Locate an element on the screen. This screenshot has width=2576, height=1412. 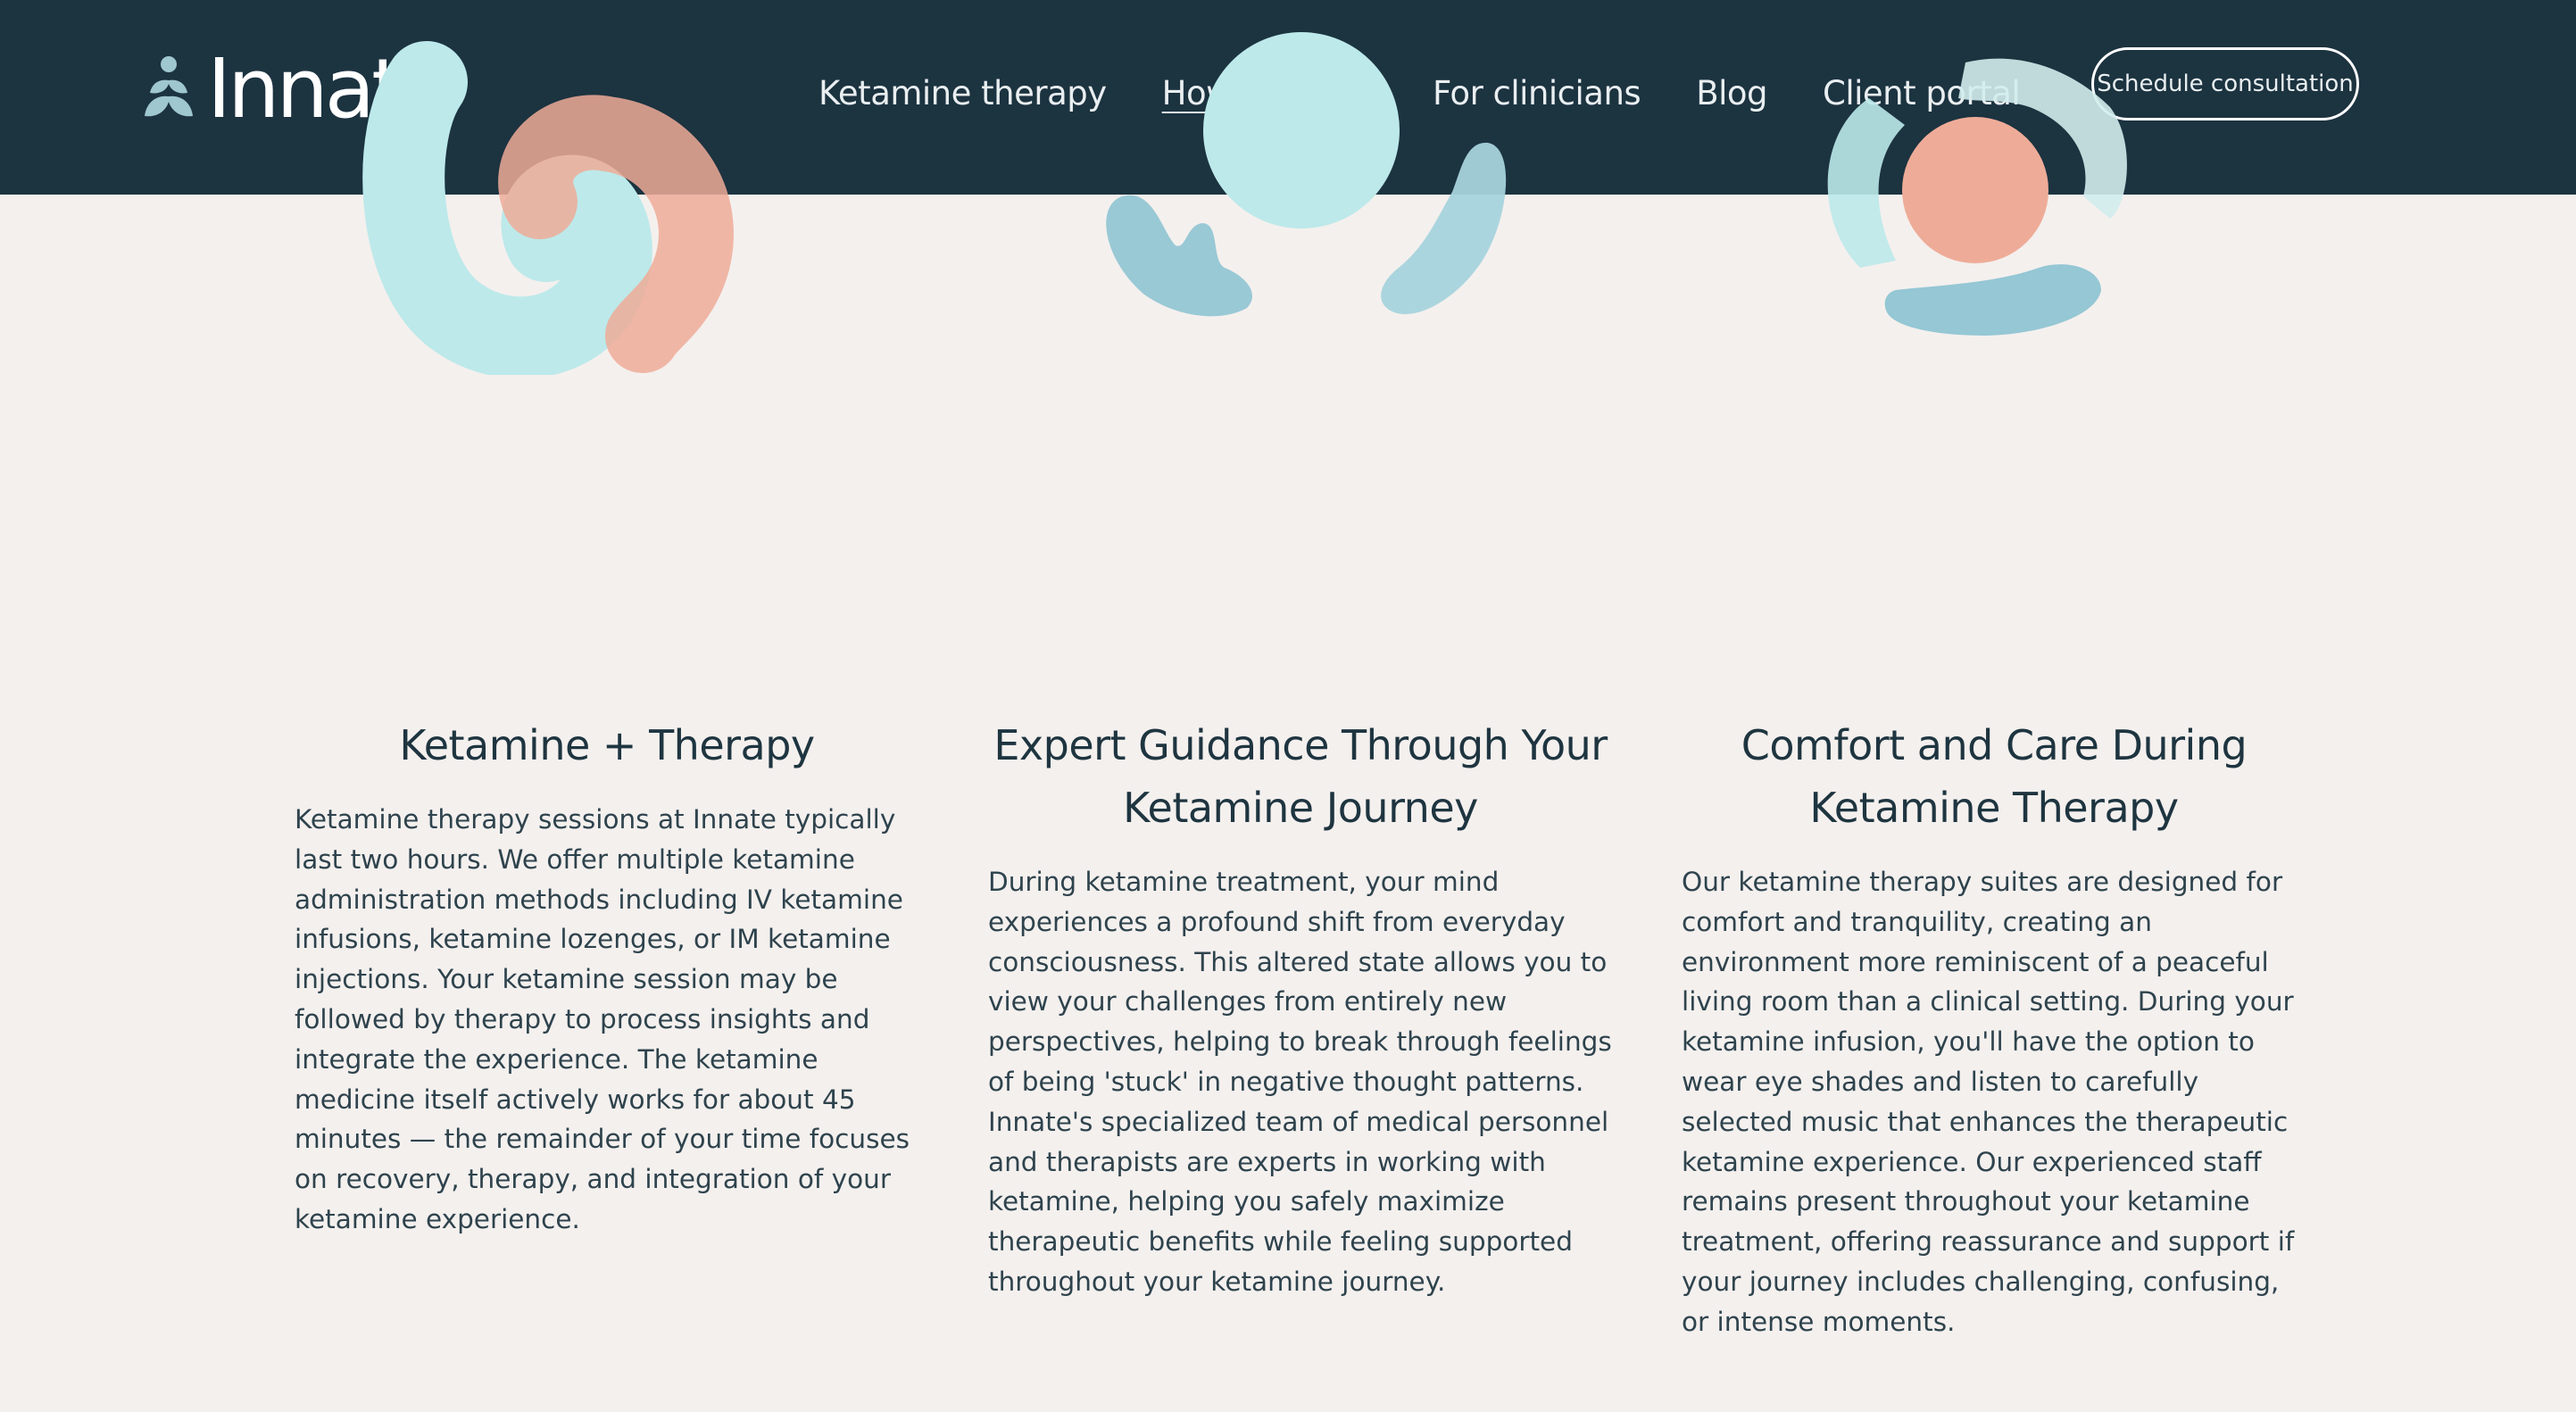
swirl-illustration is located at coordinates (607, 348).